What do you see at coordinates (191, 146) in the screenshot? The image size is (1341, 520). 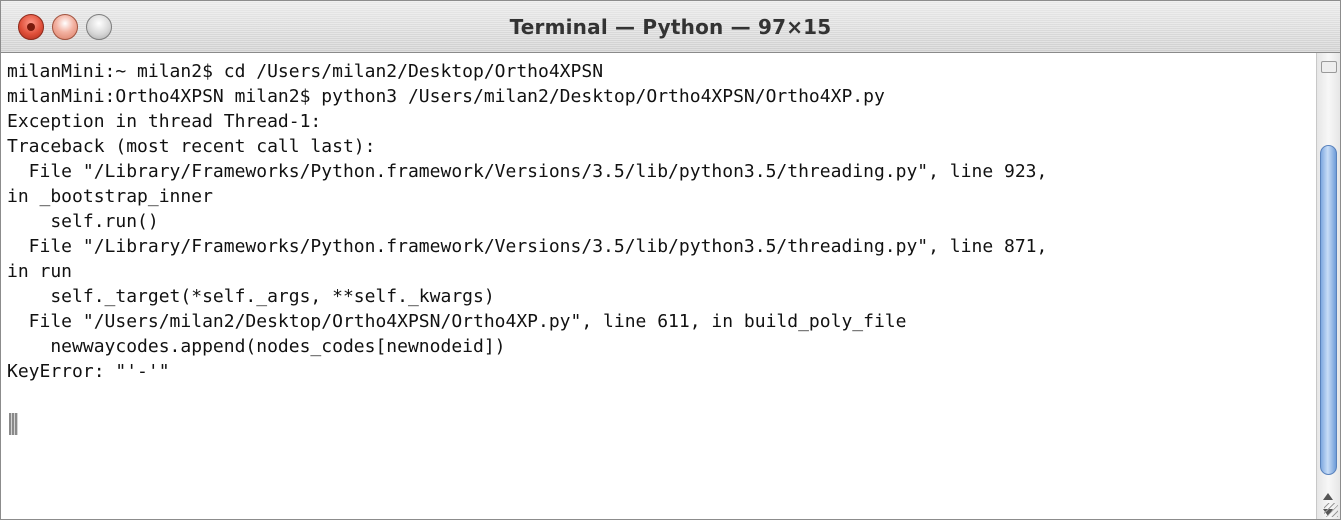 I see `terminal-line: Traceback (most recent call last):` at bounding box center [191, 146].